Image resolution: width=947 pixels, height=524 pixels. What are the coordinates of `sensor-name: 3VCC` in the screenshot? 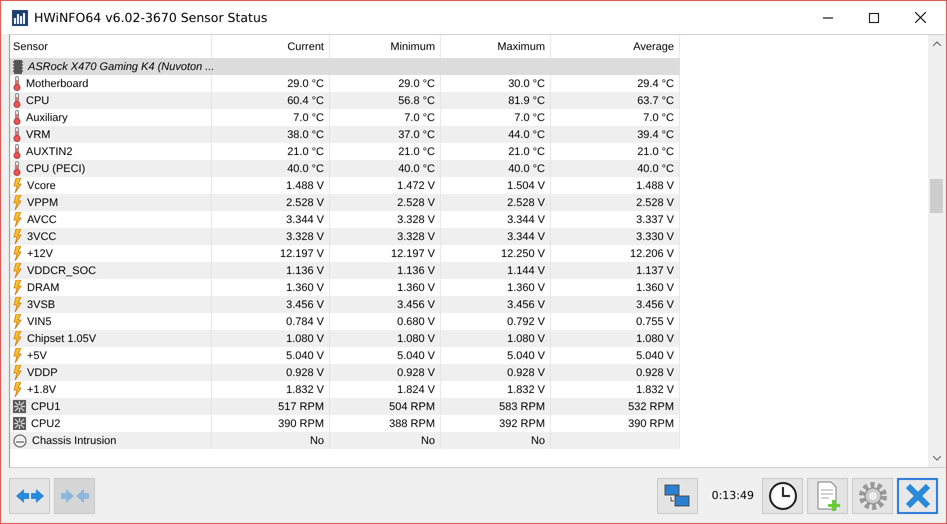 It's located at (41, 236).